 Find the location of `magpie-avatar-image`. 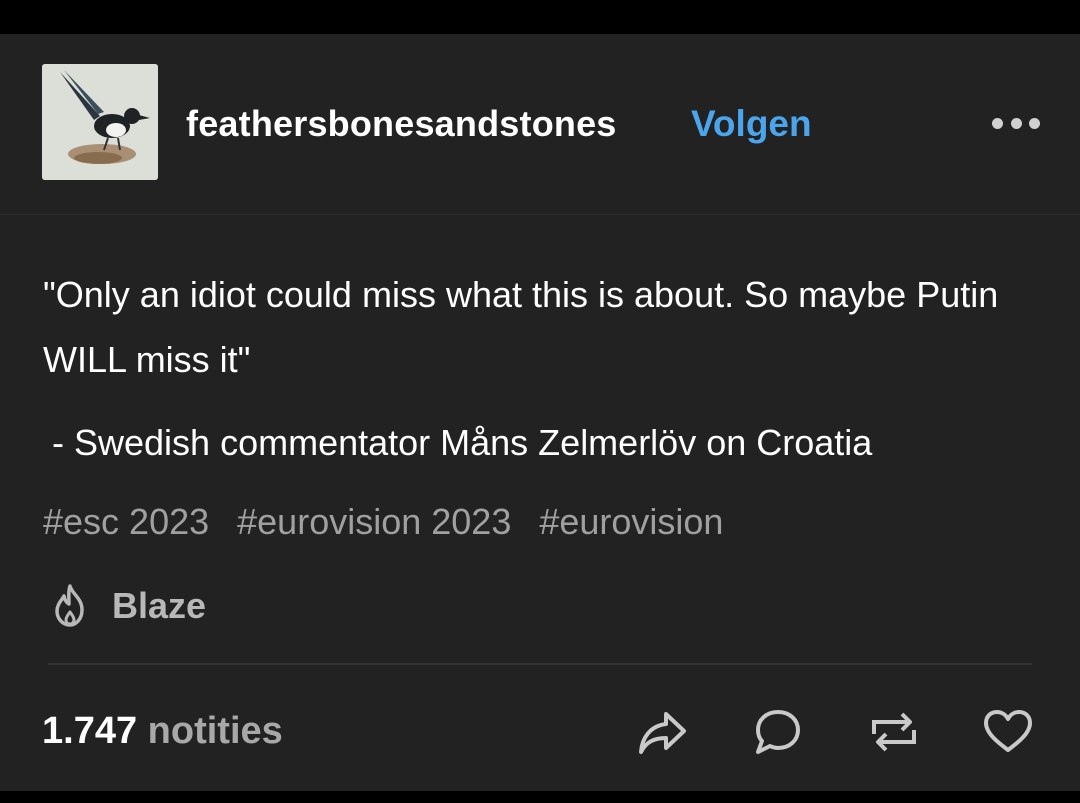

magpie-avatar-image is located at coordinates (100, 122).